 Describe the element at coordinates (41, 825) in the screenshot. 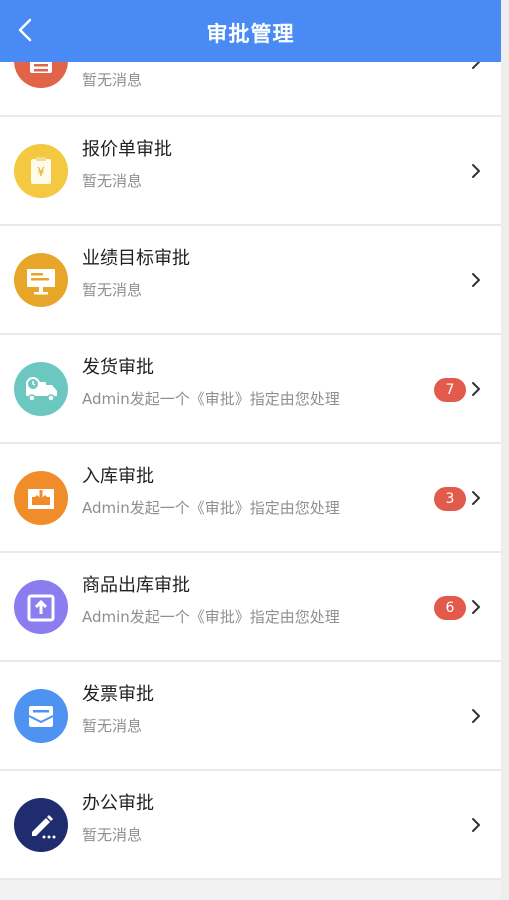

I see `edit-pen-icon` at that location.